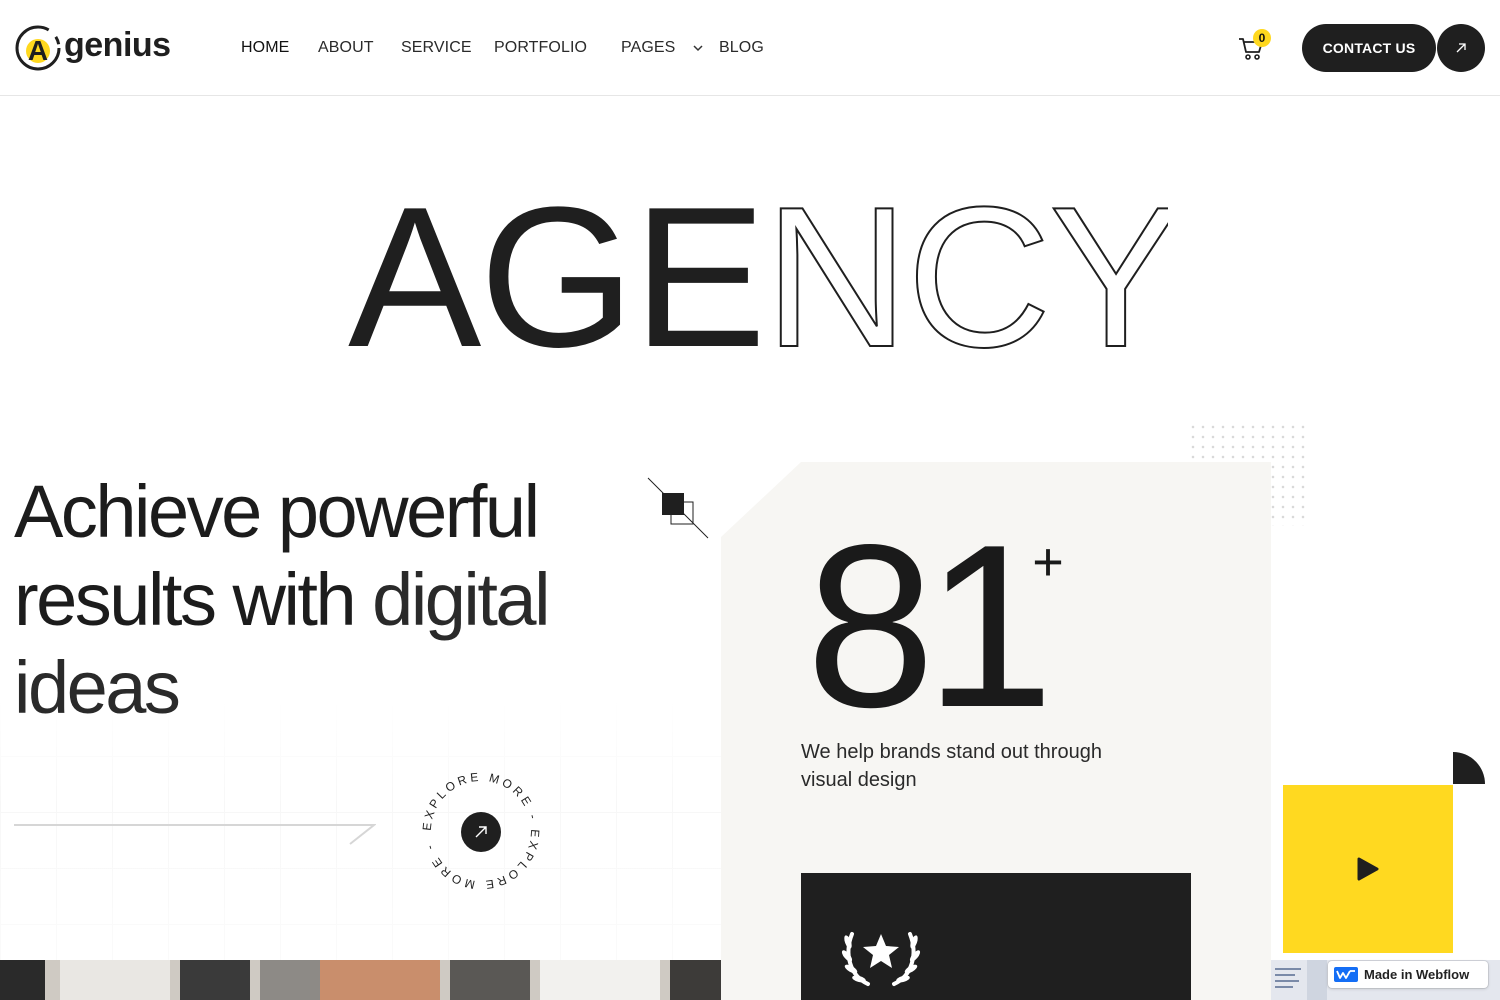 The width and height of the screenshot is (1500, 1000). I want to click on nav-blog: BLOG, so click(741, 48).